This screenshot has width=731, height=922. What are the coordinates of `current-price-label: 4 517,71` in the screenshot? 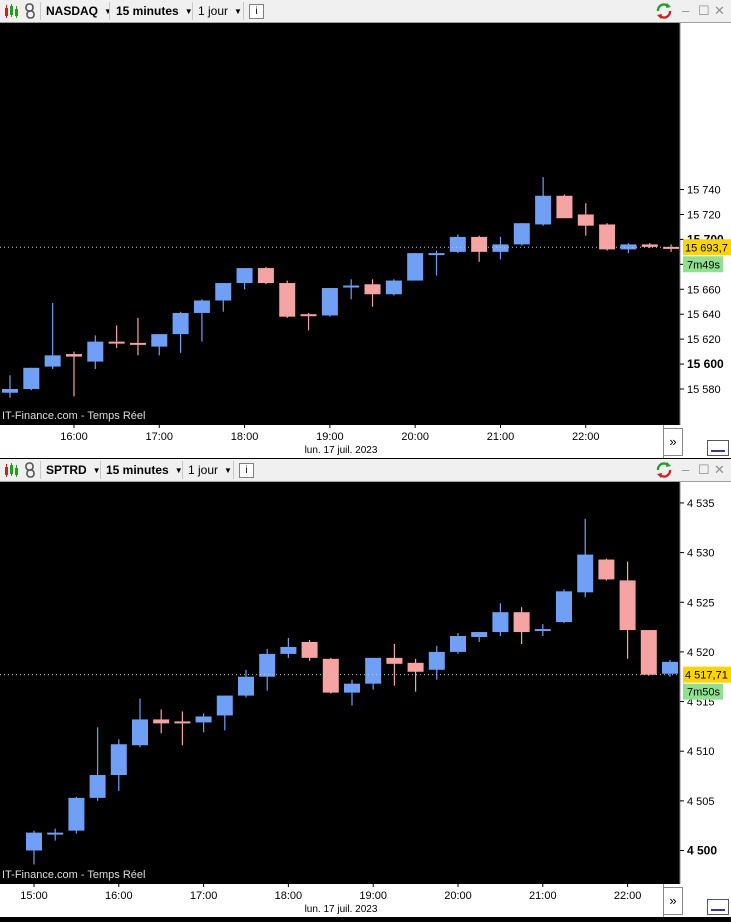 It's located at (706, 676).